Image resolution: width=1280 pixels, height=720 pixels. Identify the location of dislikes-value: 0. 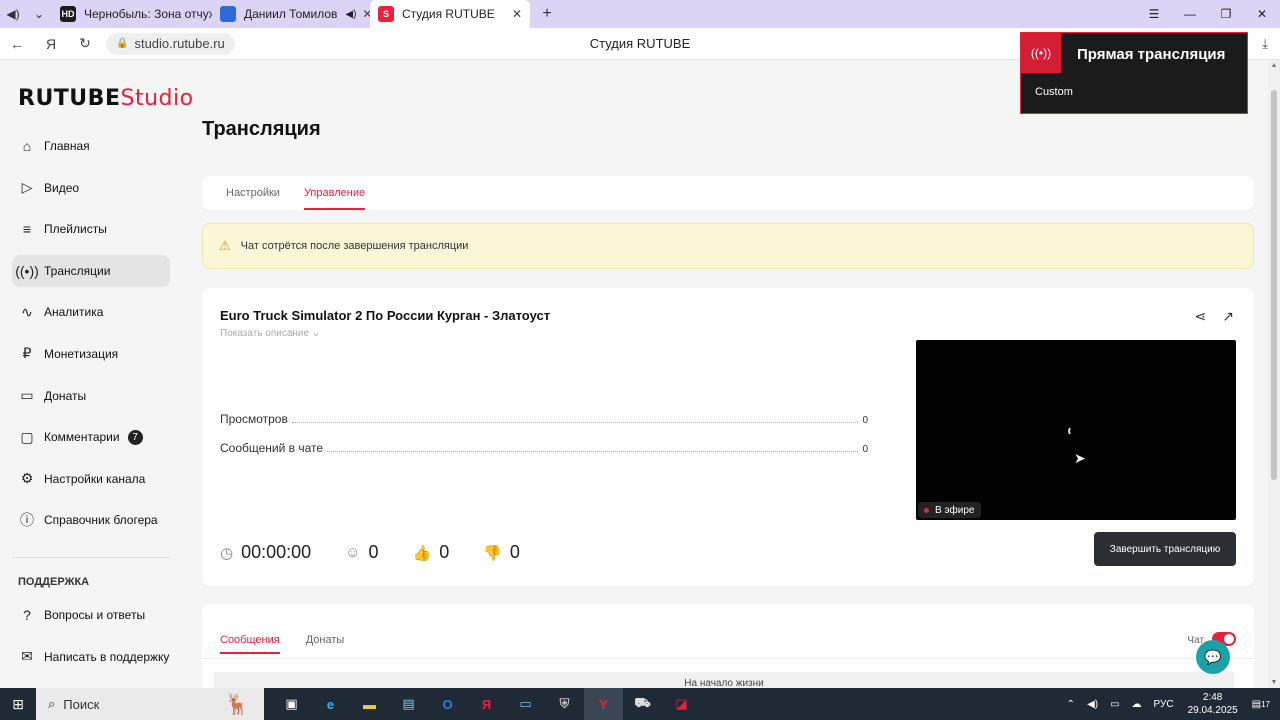
(514, 552).